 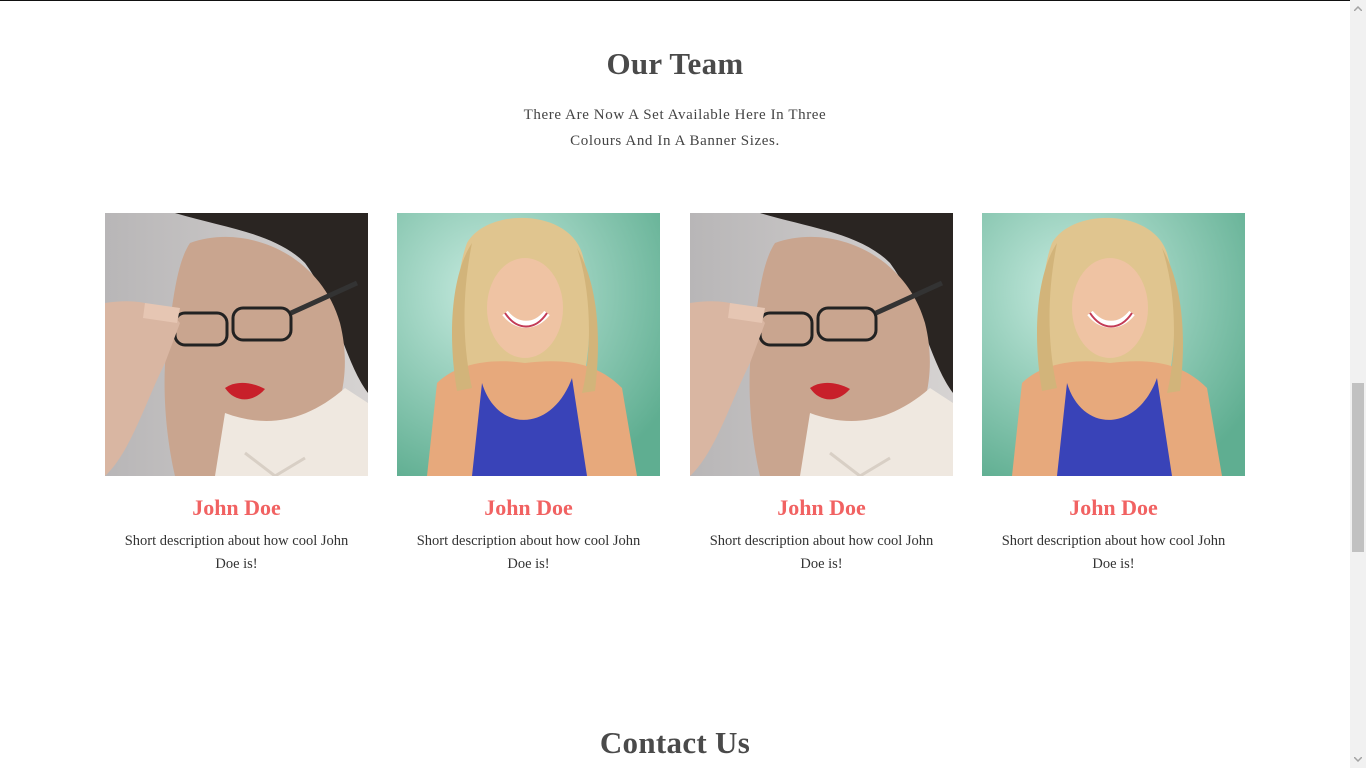 What do you see at coordinates (1358, 467) in the screenshot?
I see `scrollbar-thumb` at bounding box center [1358, 467].